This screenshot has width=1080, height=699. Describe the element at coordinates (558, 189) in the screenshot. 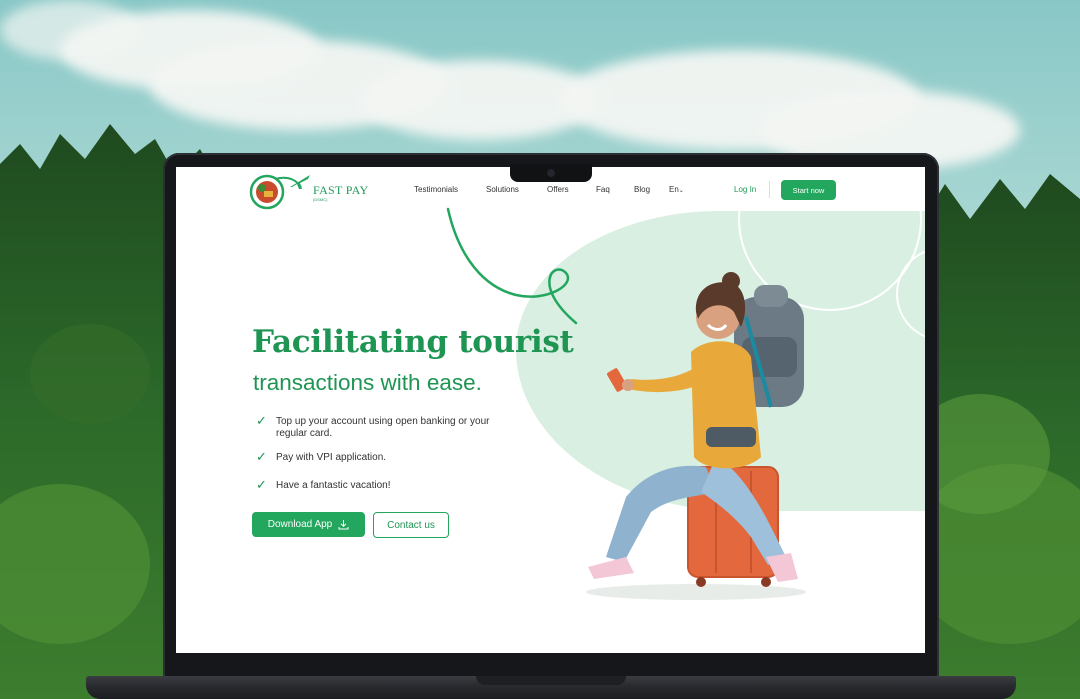

I see `nav-link-offers: Offers` at that location.